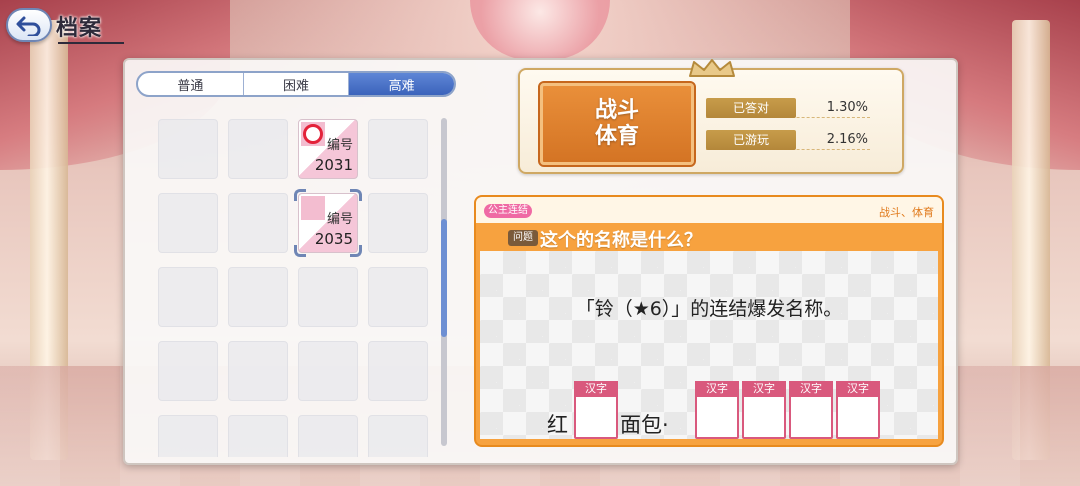 This screenshot has width=1080, height=486. What do you see at coordinates (616, 110) in the screenshot?
I see `category-name-line1: 战斗` at bounding box center [616, 110].